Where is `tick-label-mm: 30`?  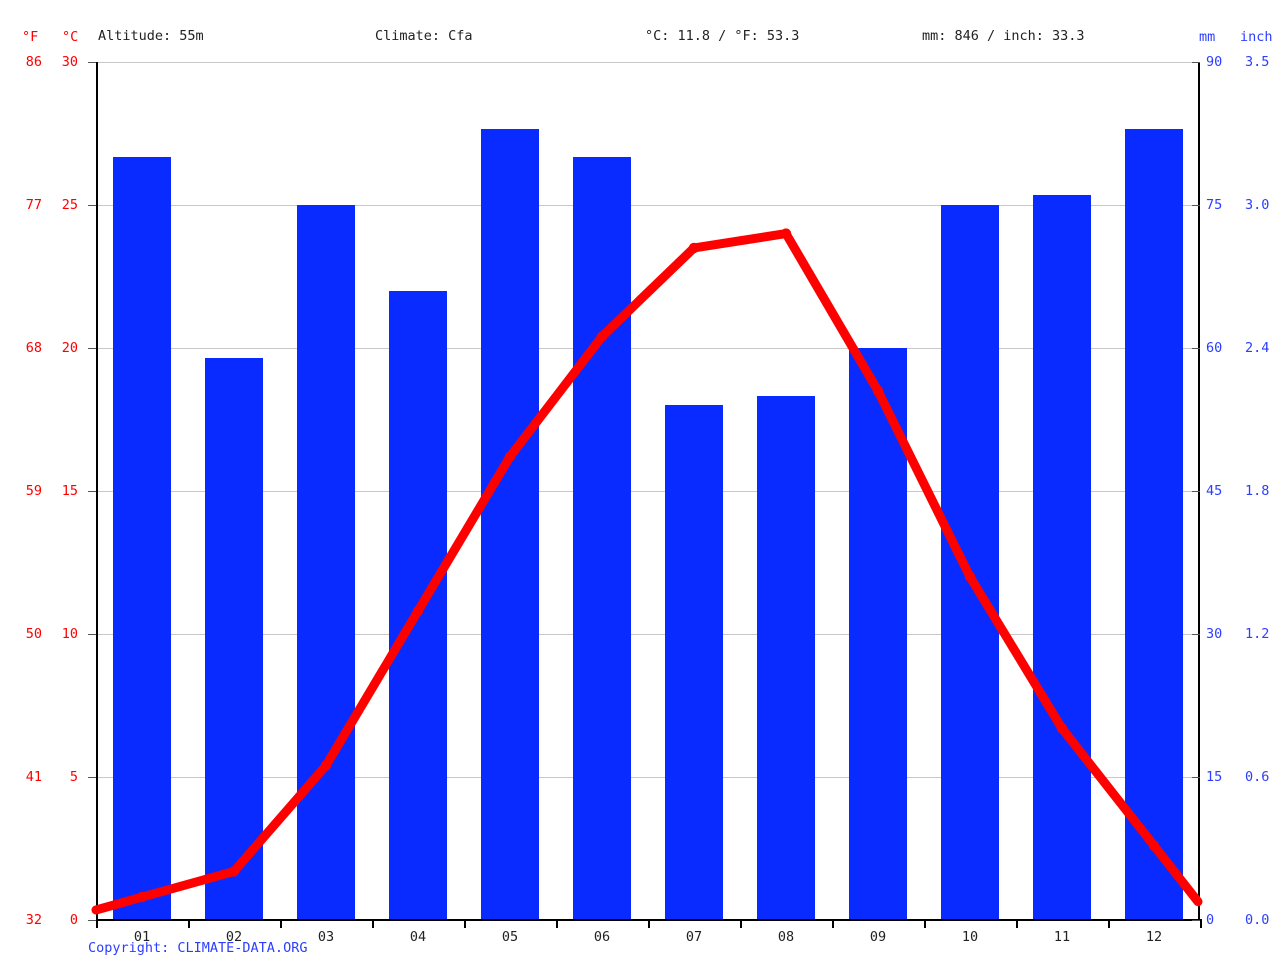
tick-label-mm: 30 is located at coordinates (1214, 634).